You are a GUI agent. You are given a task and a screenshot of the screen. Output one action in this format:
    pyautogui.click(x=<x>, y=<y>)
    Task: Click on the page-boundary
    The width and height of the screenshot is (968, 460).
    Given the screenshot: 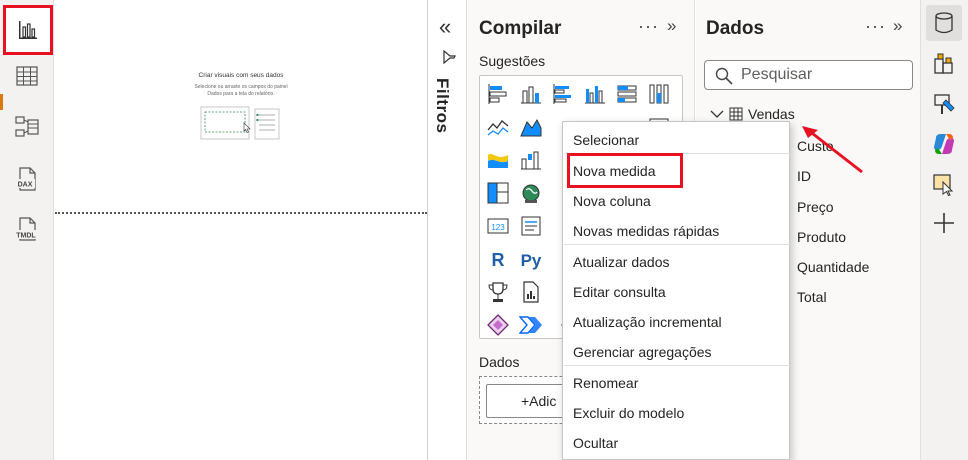 What is the action you would take?
    pyautogui.click(x=241, y=213)
    